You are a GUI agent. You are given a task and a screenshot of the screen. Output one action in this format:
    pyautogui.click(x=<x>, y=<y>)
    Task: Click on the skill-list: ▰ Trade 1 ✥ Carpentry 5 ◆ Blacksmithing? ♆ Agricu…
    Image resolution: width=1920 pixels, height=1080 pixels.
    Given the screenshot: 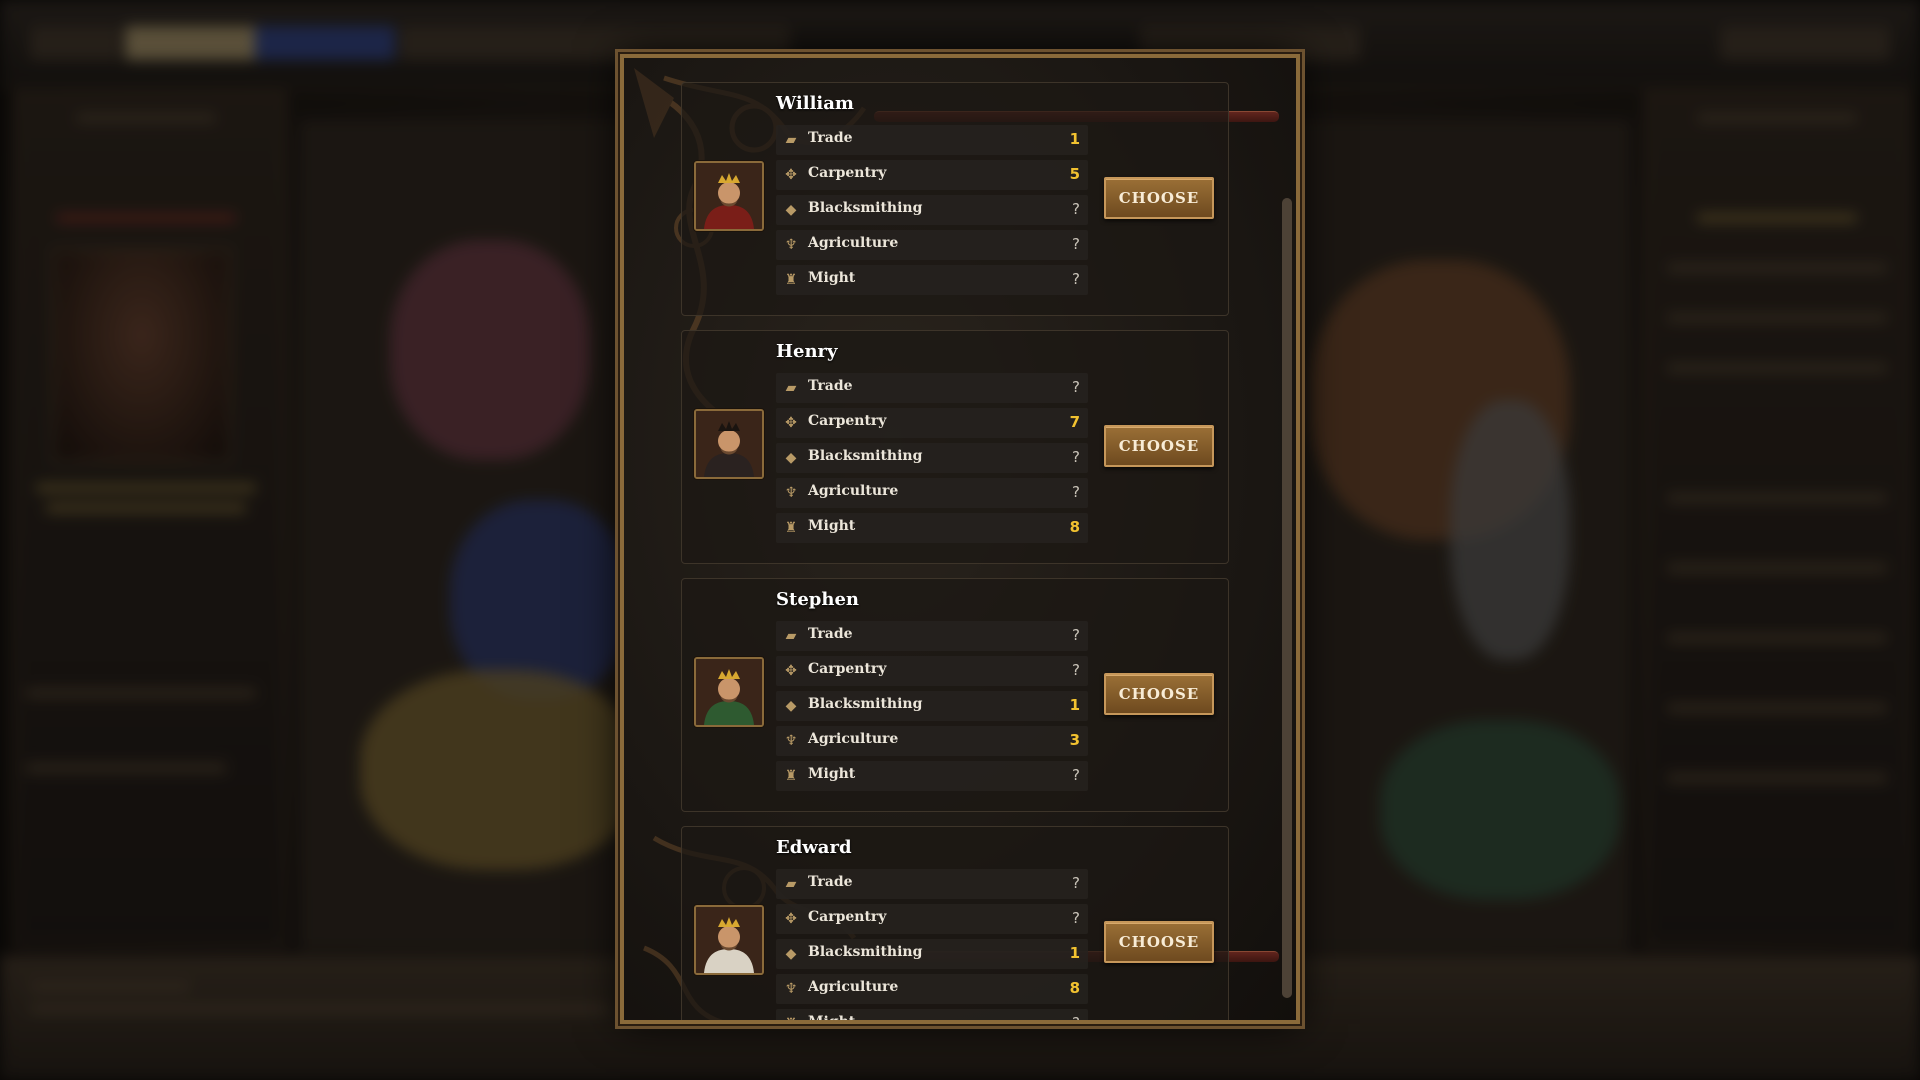 What is the action you would take?
    pyautogui.click(x=932, y=212)
    